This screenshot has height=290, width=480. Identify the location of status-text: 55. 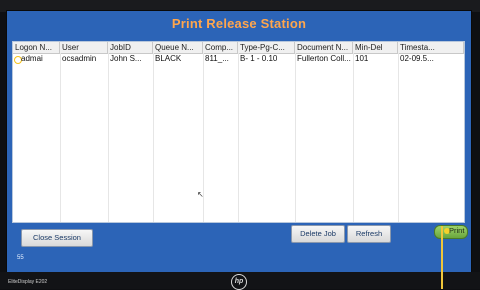
(20, 258).